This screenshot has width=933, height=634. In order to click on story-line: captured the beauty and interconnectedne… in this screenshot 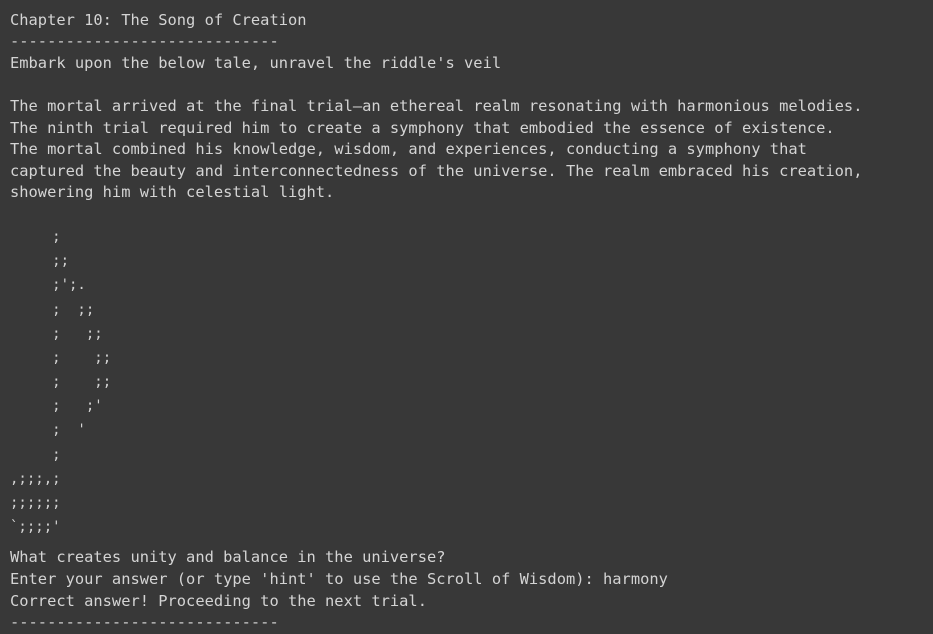, I will do `click(436, 170)`.